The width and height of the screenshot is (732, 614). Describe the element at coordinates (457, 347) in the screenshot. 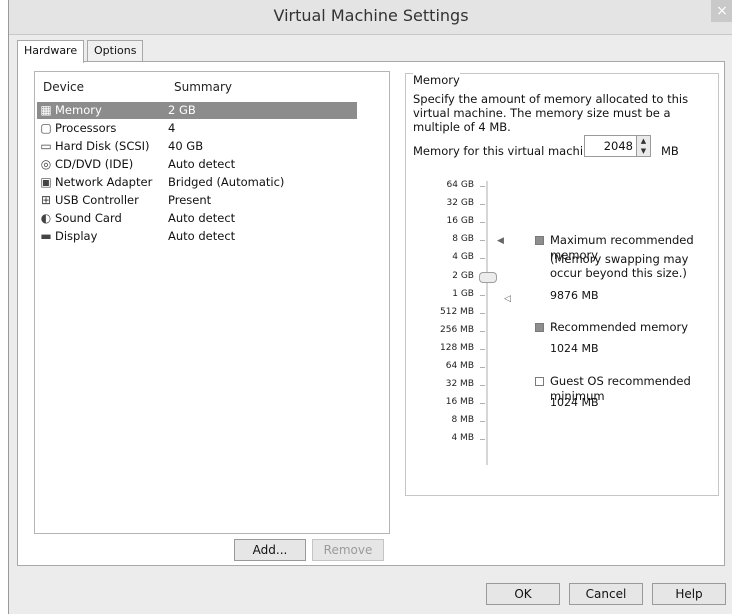

I see `scale-label: 128 MB` at that location.